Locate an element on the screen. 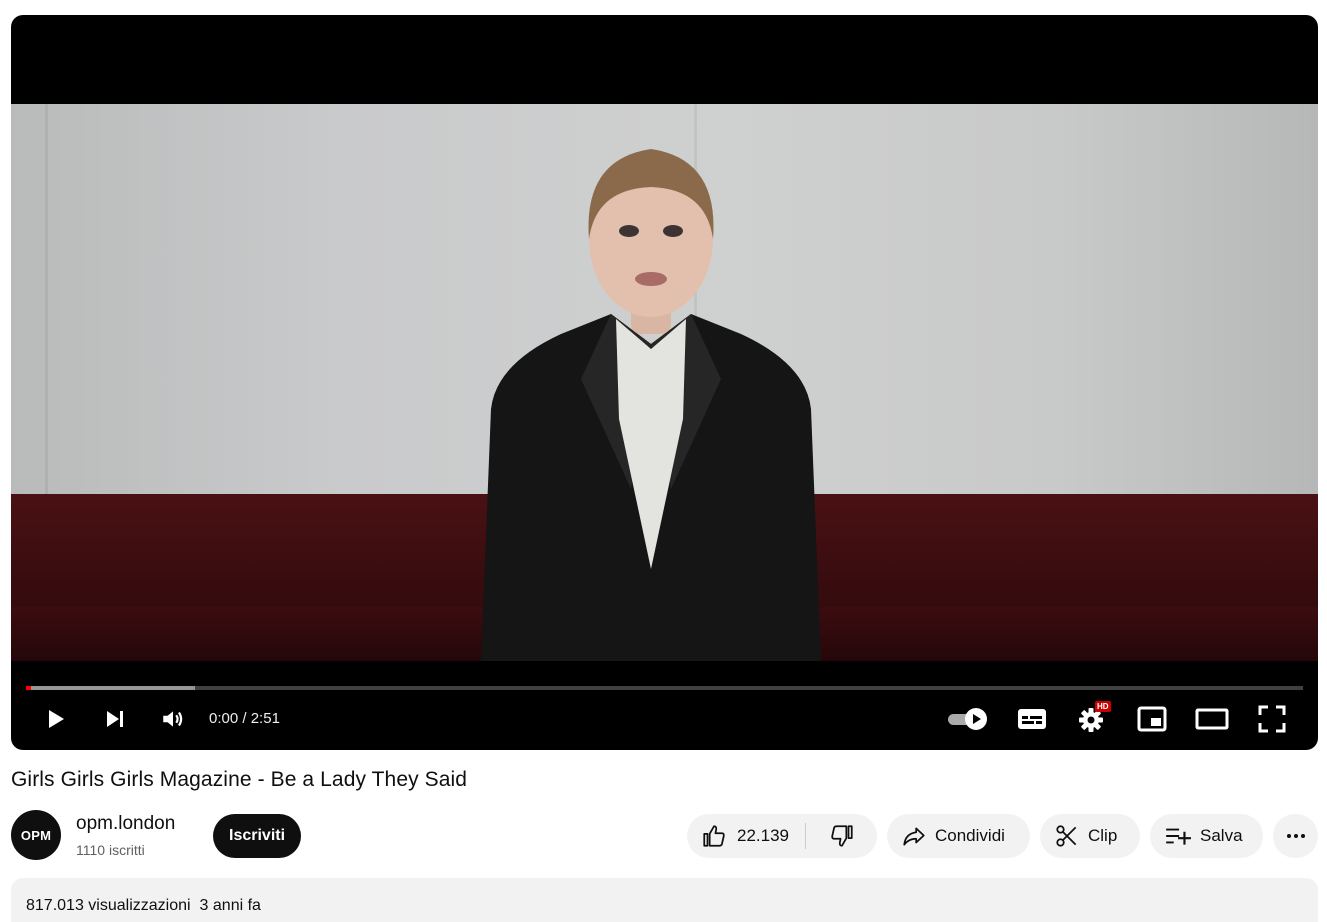 The image size is (1327, 922). time-display: 0:00 / 2:51 is located at coordinates (244, 719).